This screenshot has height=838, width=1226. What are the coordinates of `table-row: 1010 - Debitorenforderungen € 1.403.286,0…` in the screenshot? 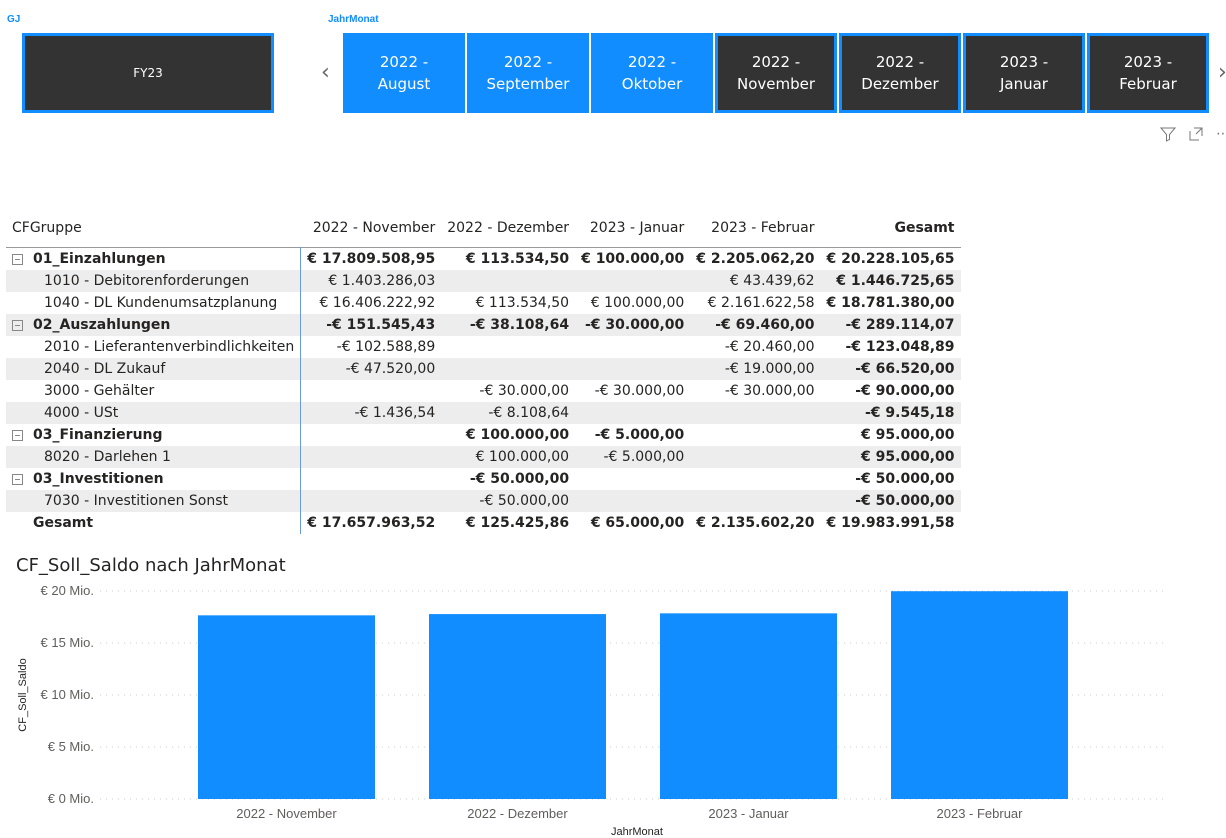 It's located at (483, 281).